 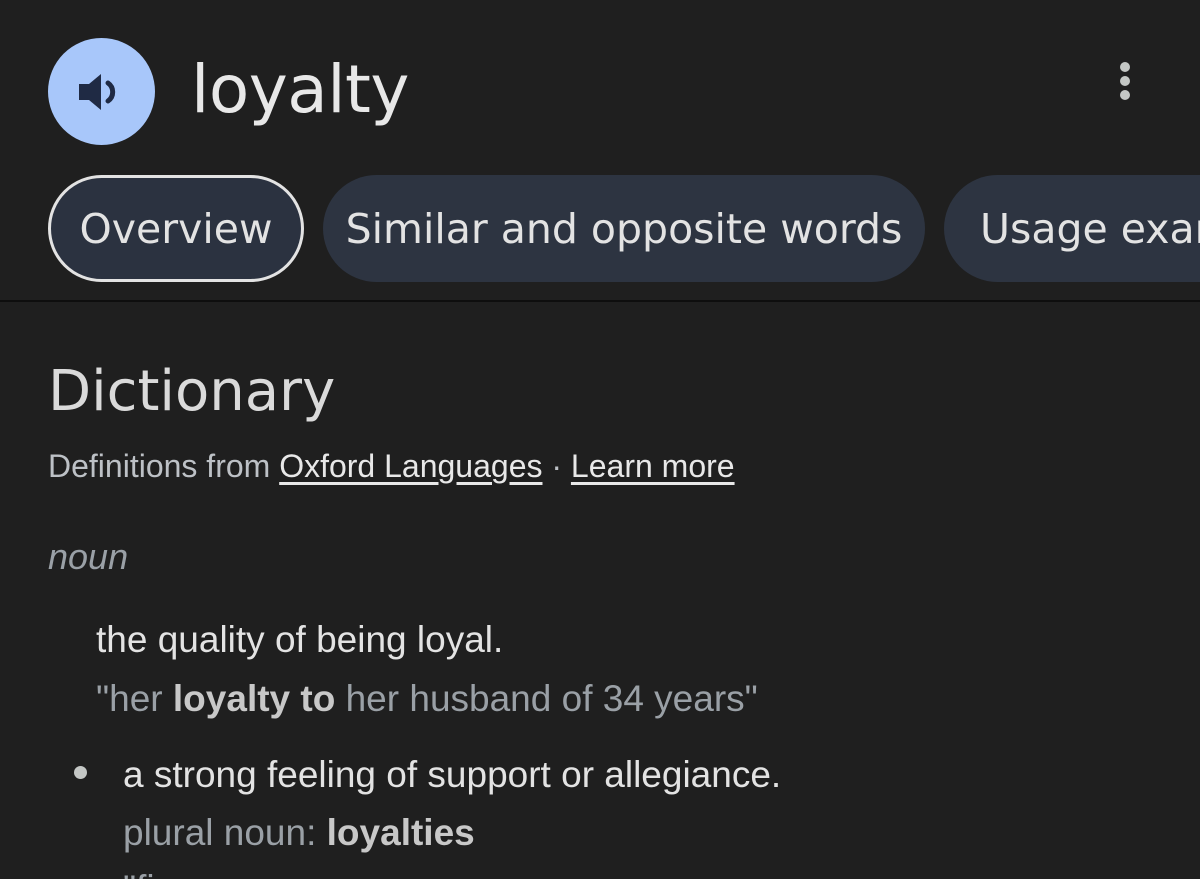 I want to click on plural-label: plural noun:, so click(x=220, y=832).